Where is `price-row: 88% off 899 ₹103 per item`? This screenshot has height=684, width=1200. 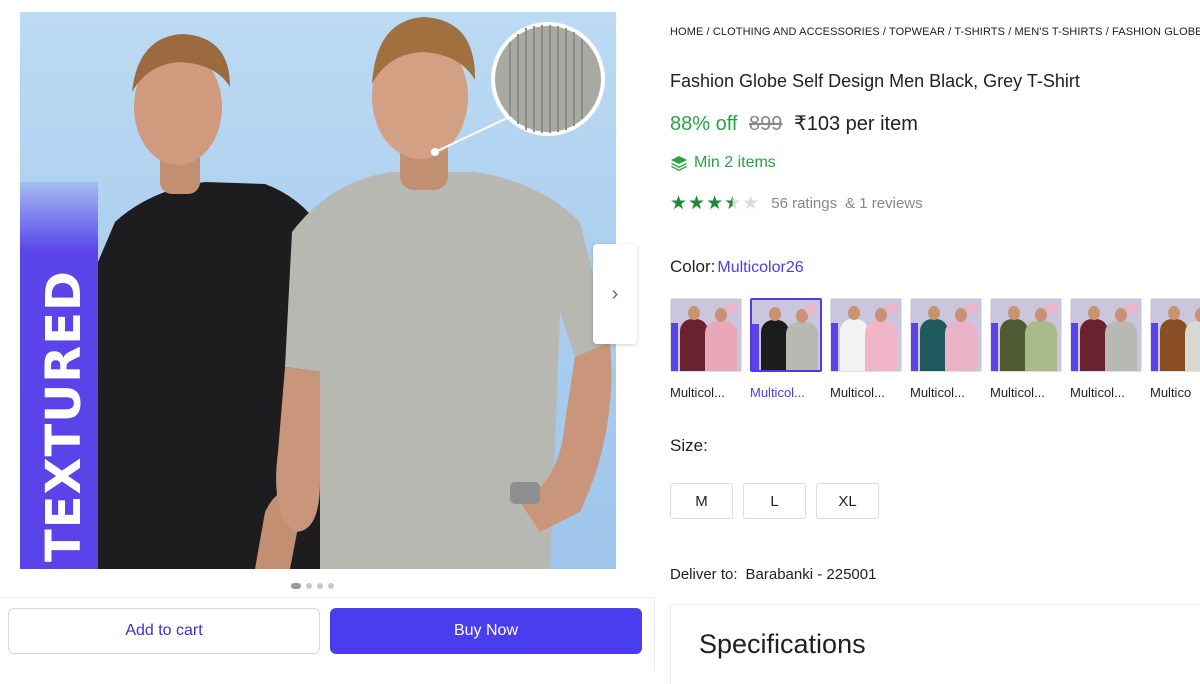
price-row: 88% off 899 ₹103 per item is located at coordinates (794, 123).